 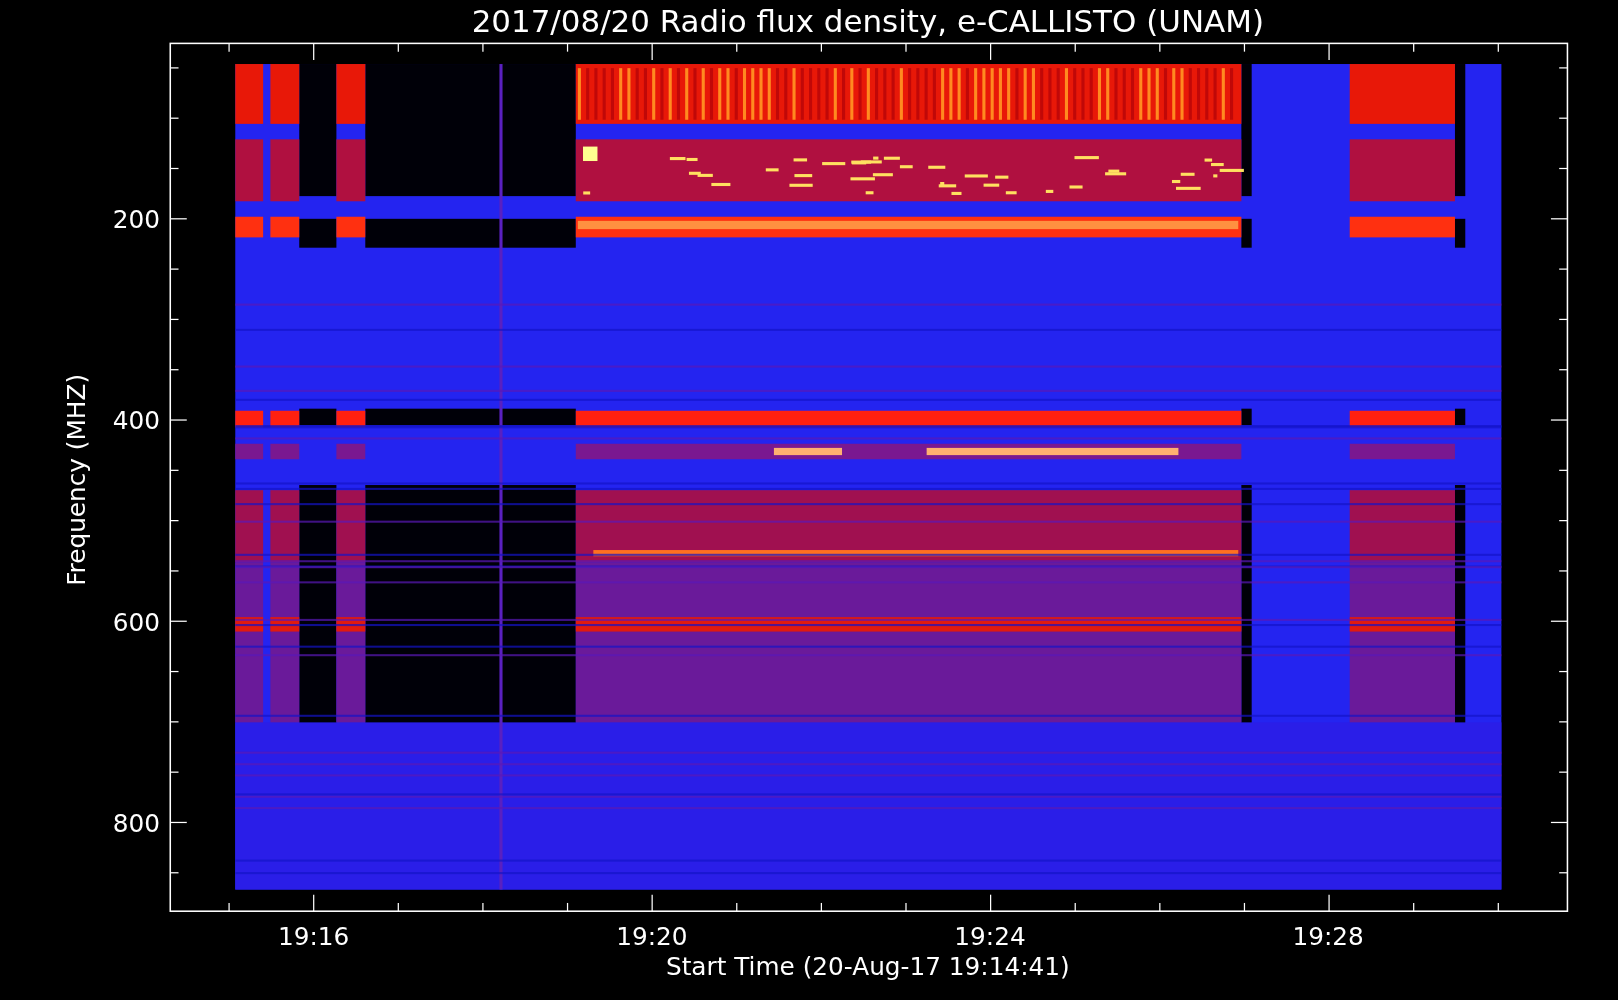 I want to click on x-tick-label: 19:20, so click(x=652, y=937).